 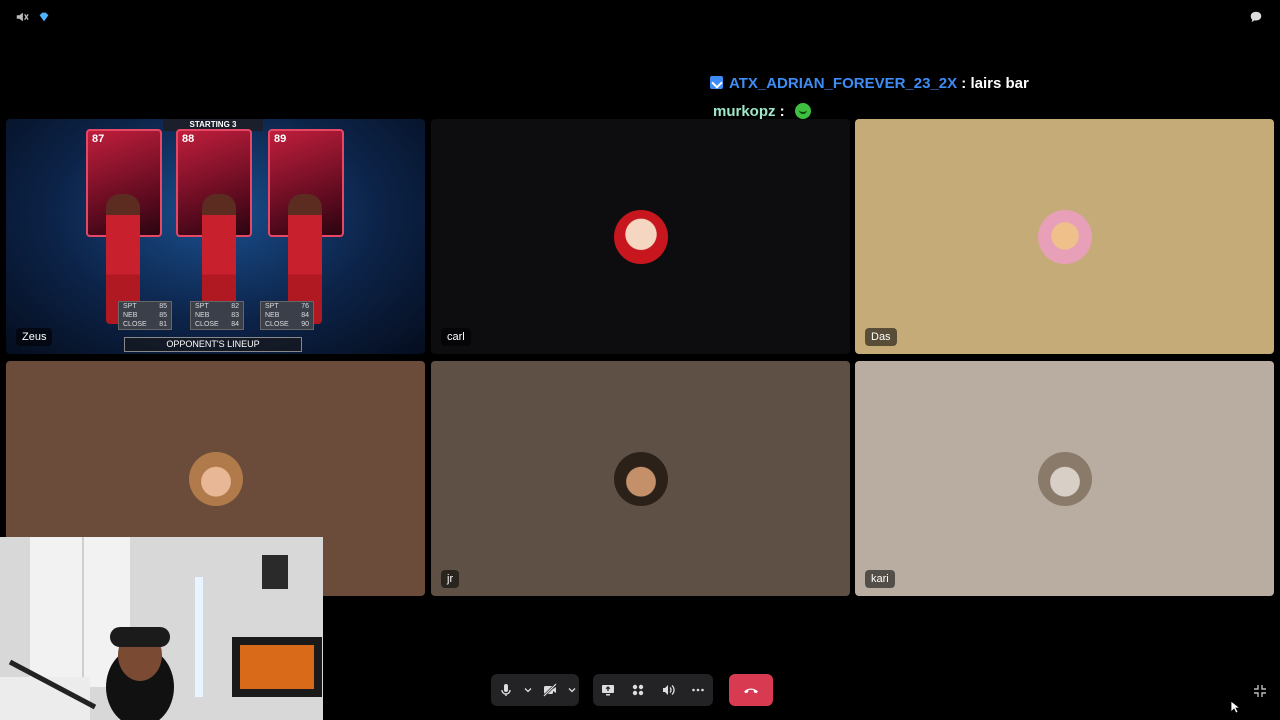 I want to click on disconnect-button, so click(x=751, y=690).